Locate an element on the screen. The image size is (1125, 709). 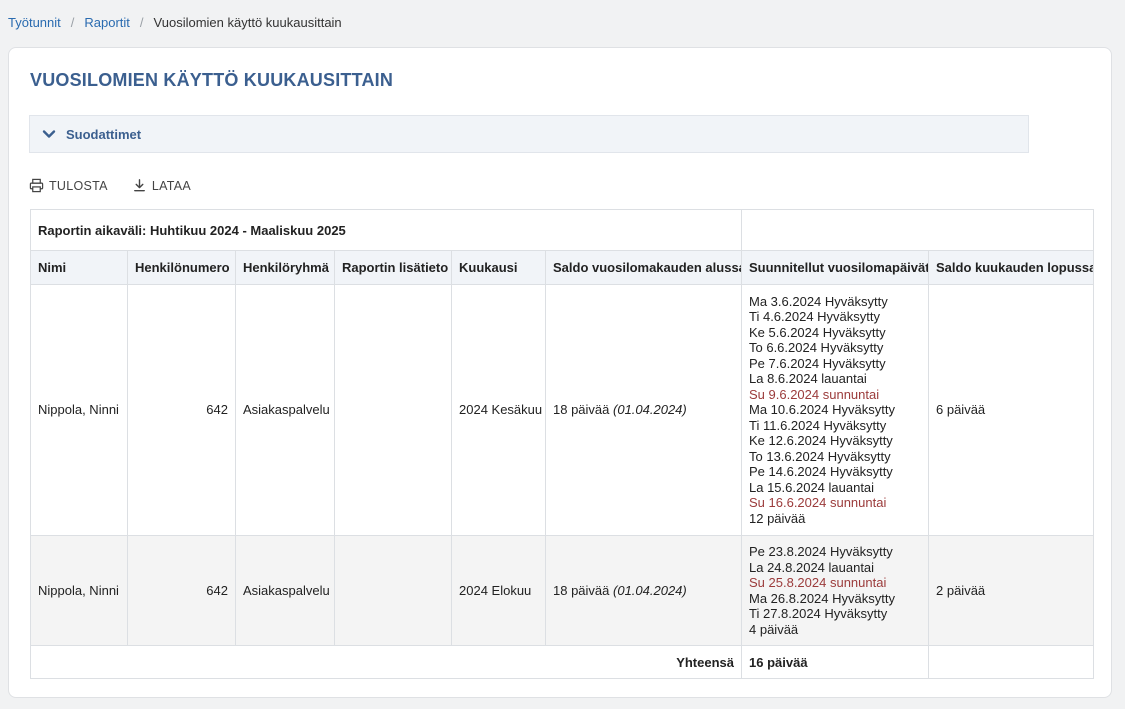
chevron-down-icon is located at coordinates (49, 134).